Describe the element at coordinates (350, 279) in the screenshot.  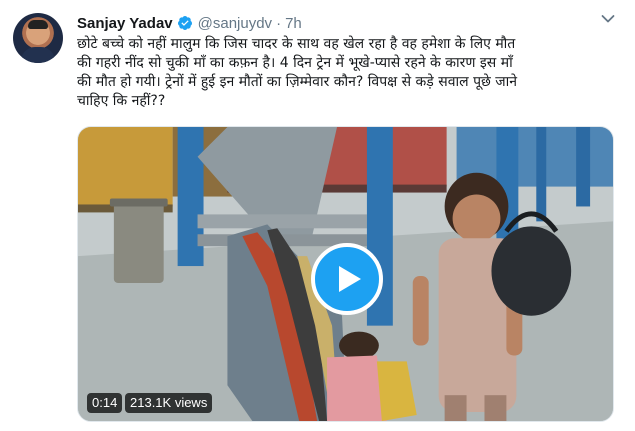
I see `play-icon` at that location.